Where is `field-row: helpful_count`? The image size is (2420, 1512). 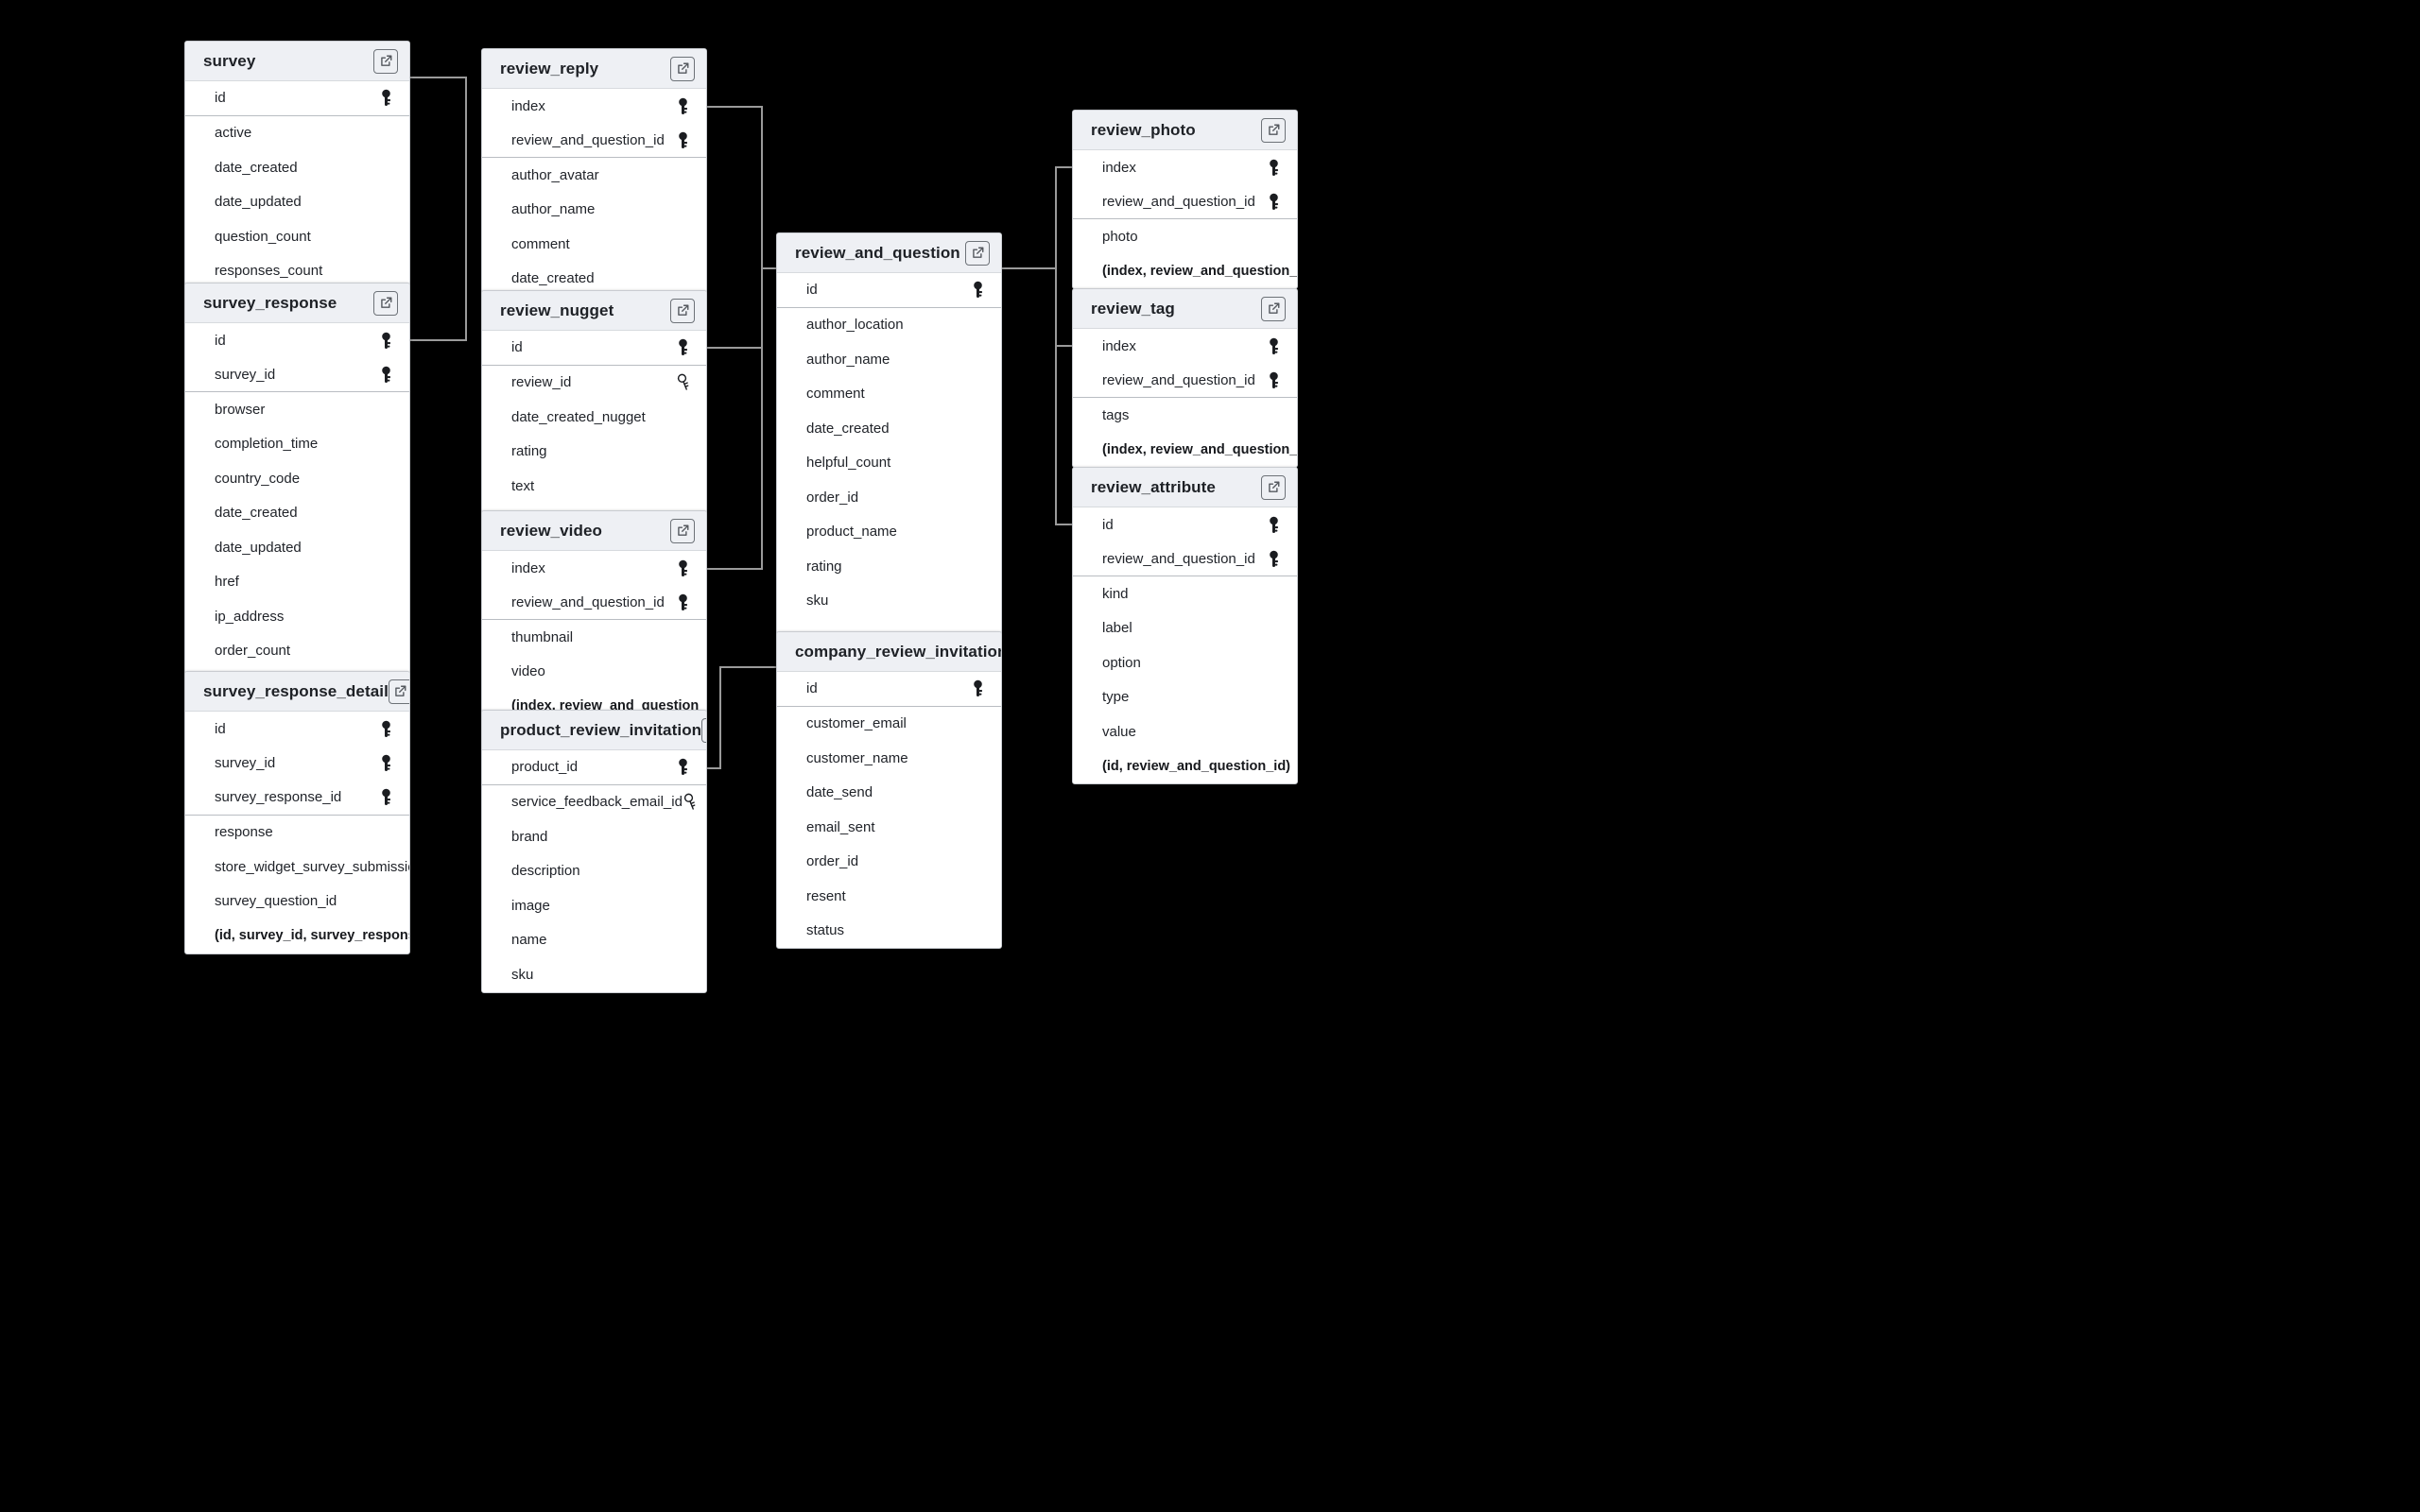
field-row: helpful_count is located at coordinates (889, 463).